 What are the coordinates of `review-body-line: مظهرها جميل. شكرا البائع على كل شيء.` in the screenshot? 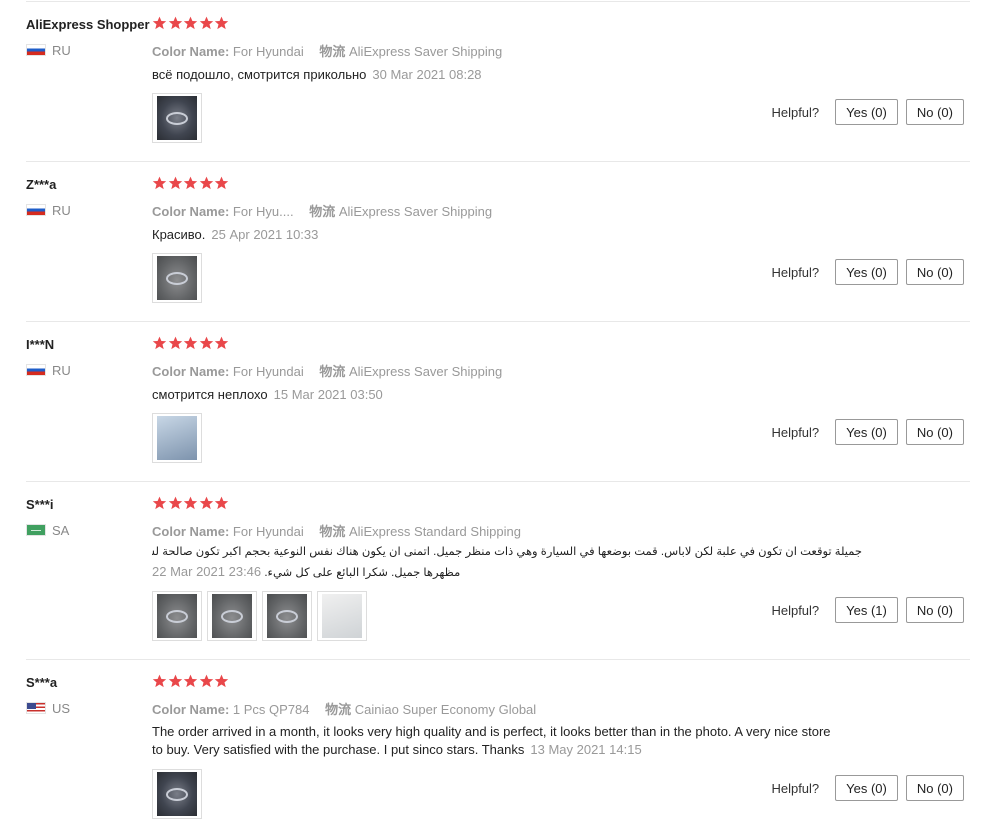 It's located at (362, 573).